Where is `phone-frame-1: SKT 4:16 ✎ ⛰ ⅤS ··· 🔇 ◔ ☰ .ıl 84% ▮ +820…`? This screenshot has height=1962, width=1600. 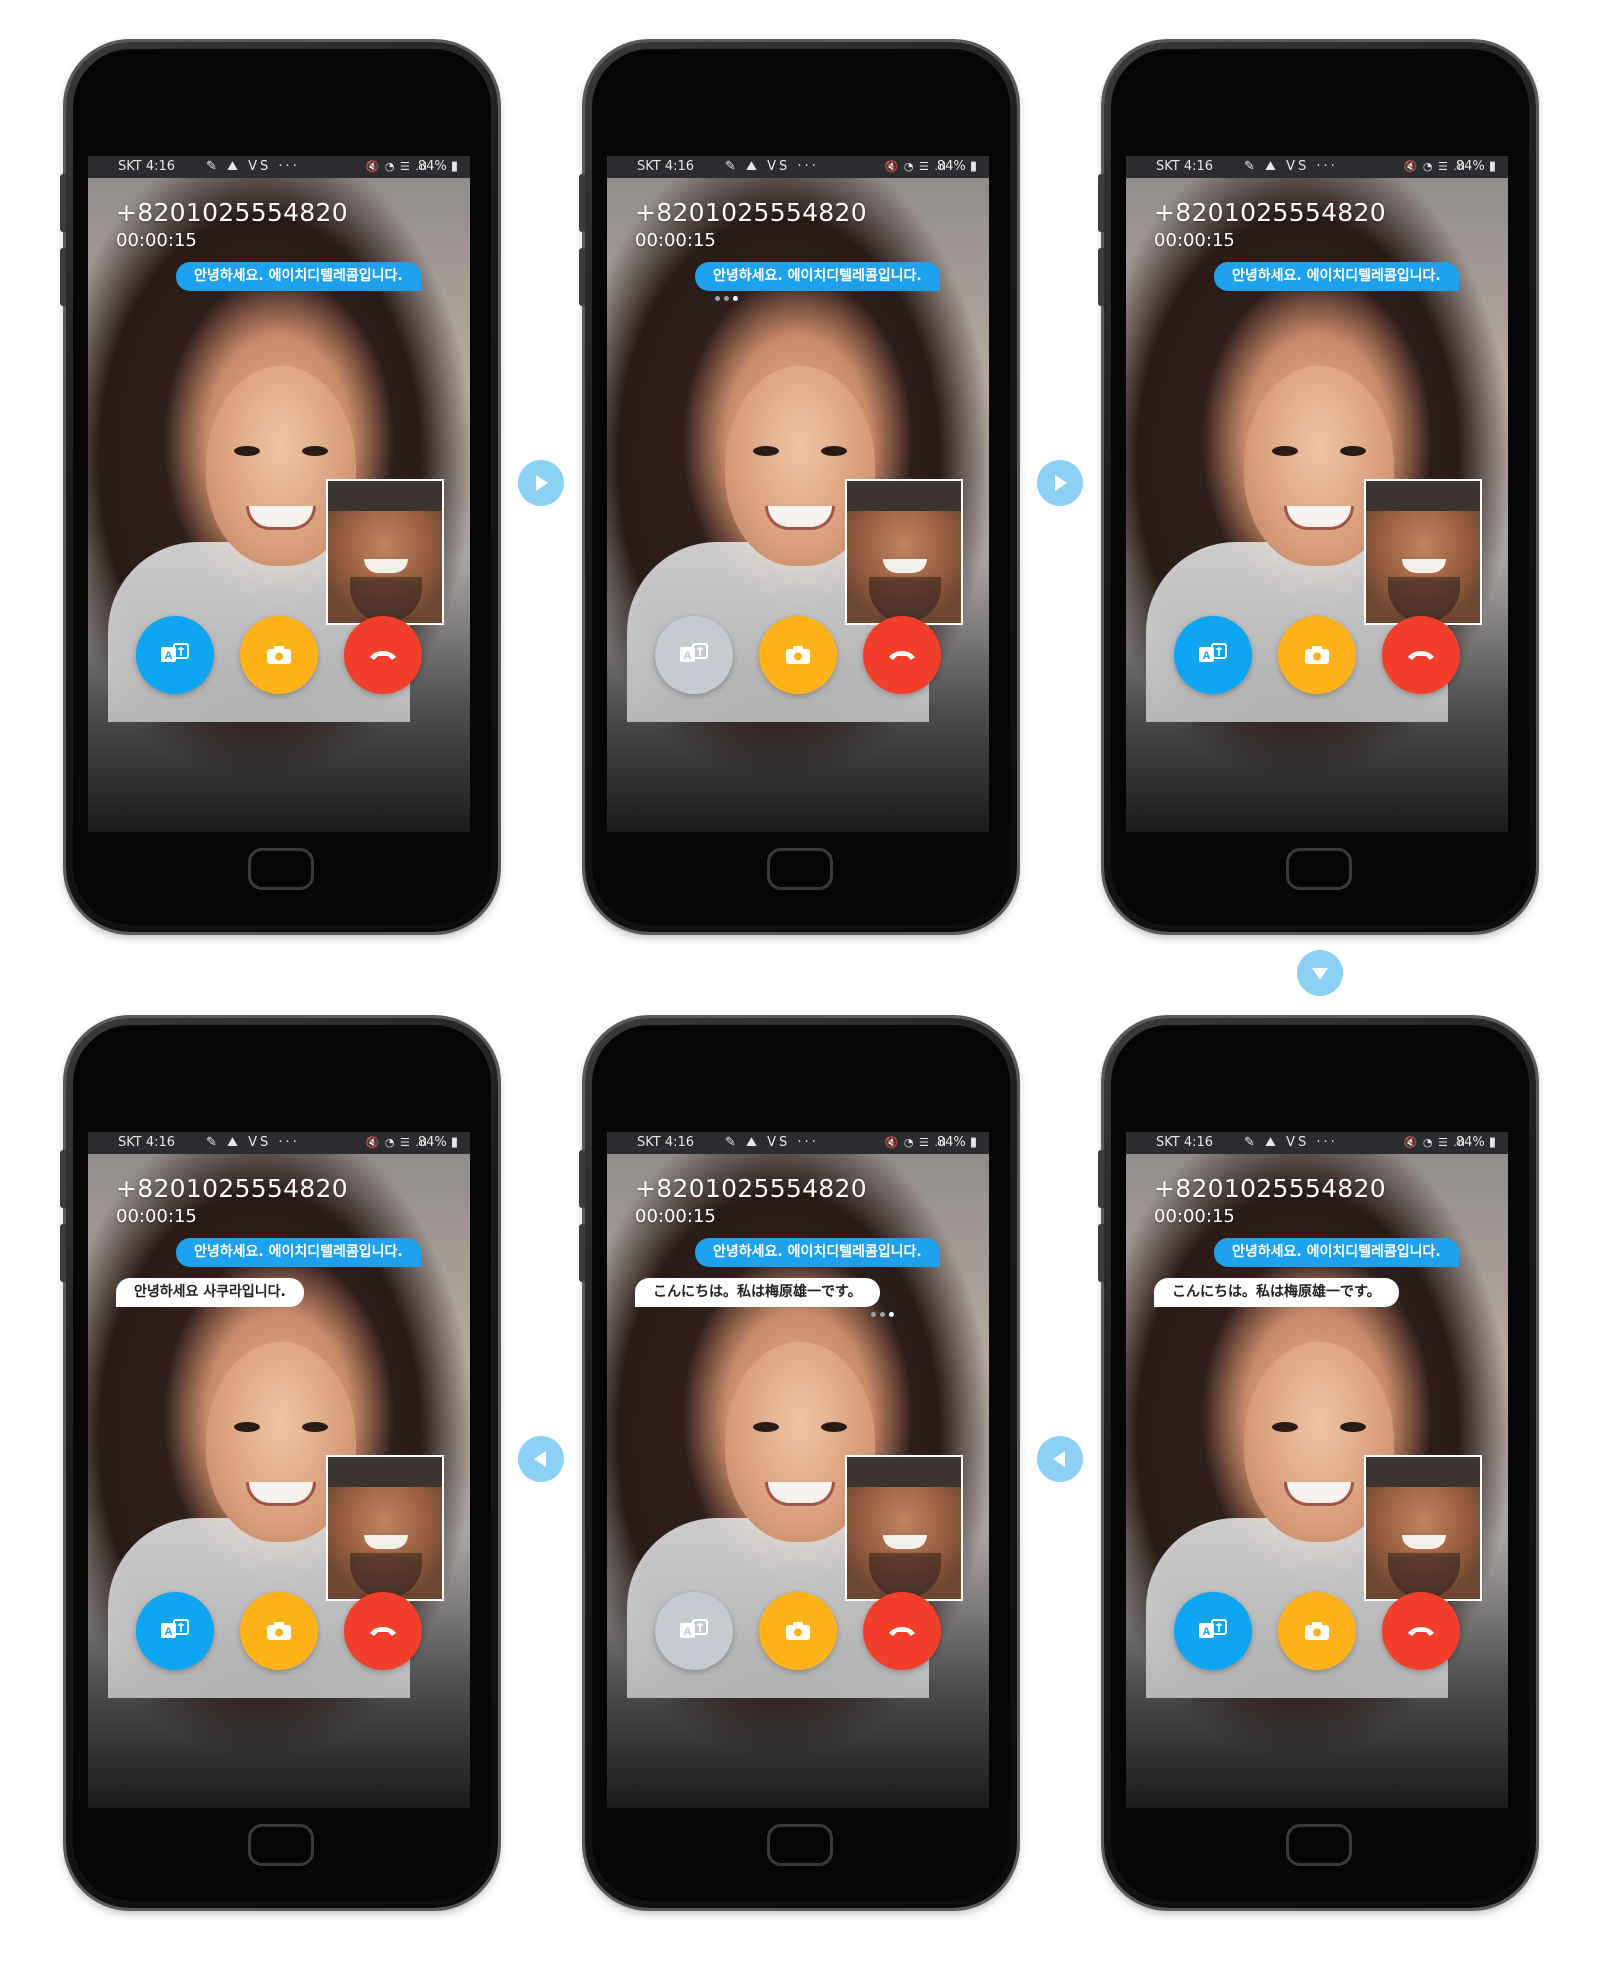 phone-frame-1: SKT 4:16 ✎ ⛰ ⅤS ··· 🔇 ◔ ☰ .ıl 84% ▮ +820… is located at coordinates (279, 487).